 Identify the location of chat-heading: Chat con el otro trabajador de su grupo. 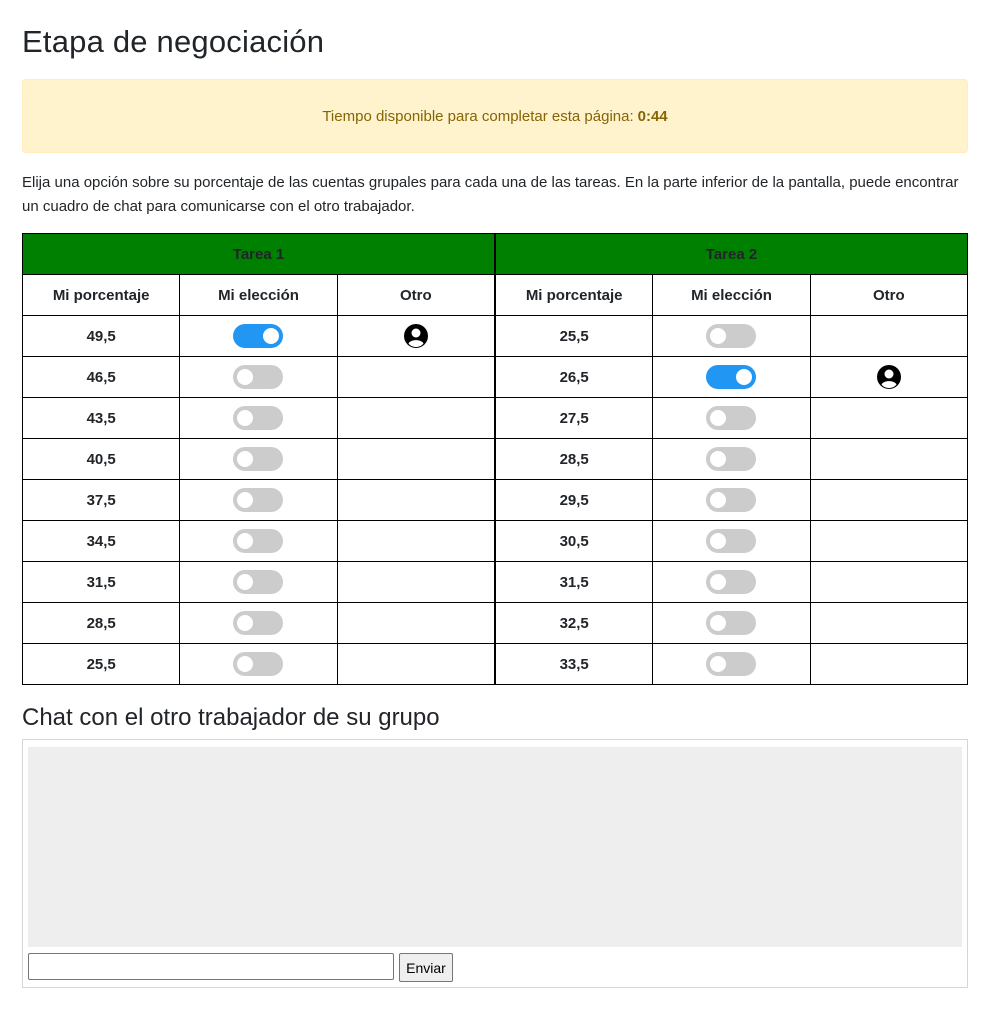
(231, 717).